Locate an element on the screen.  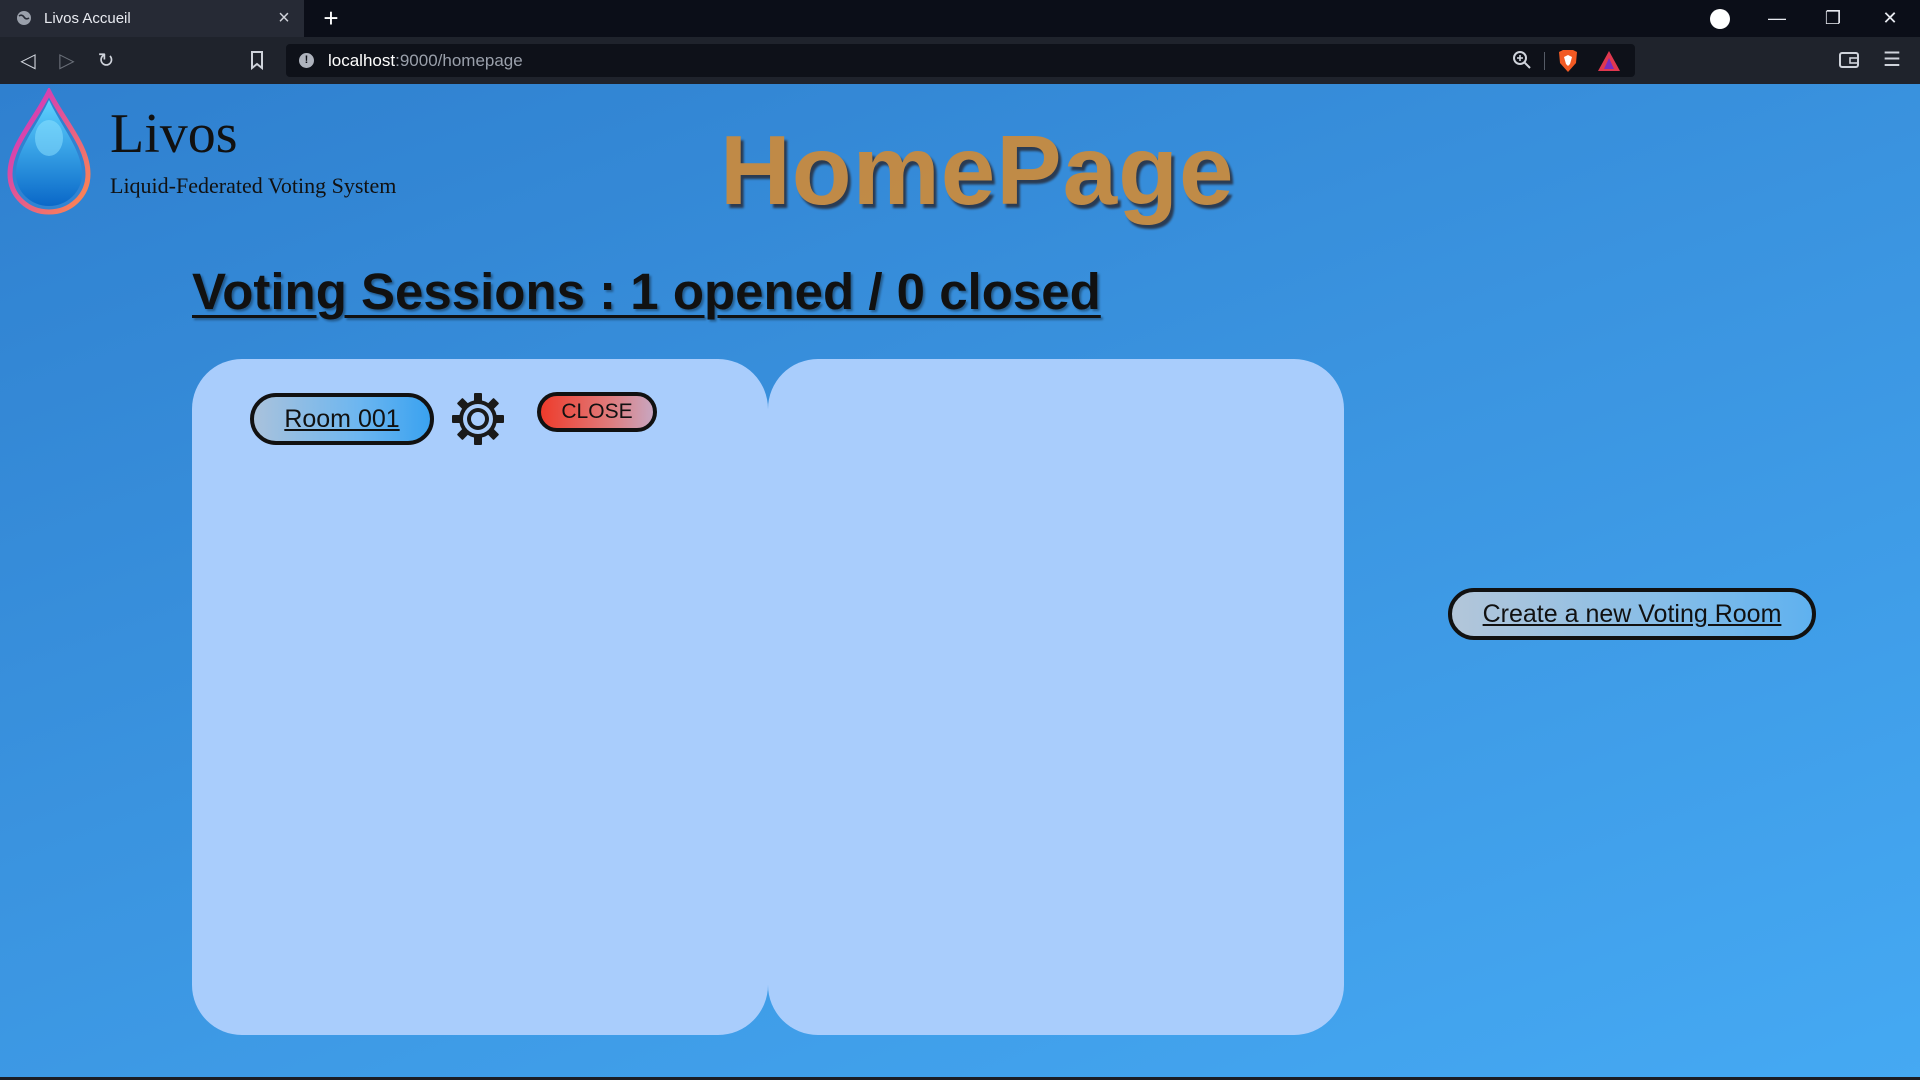
sessions-heading: Voting Sessions : 1 opened / 0 closed is located at coordinates (646, 291).